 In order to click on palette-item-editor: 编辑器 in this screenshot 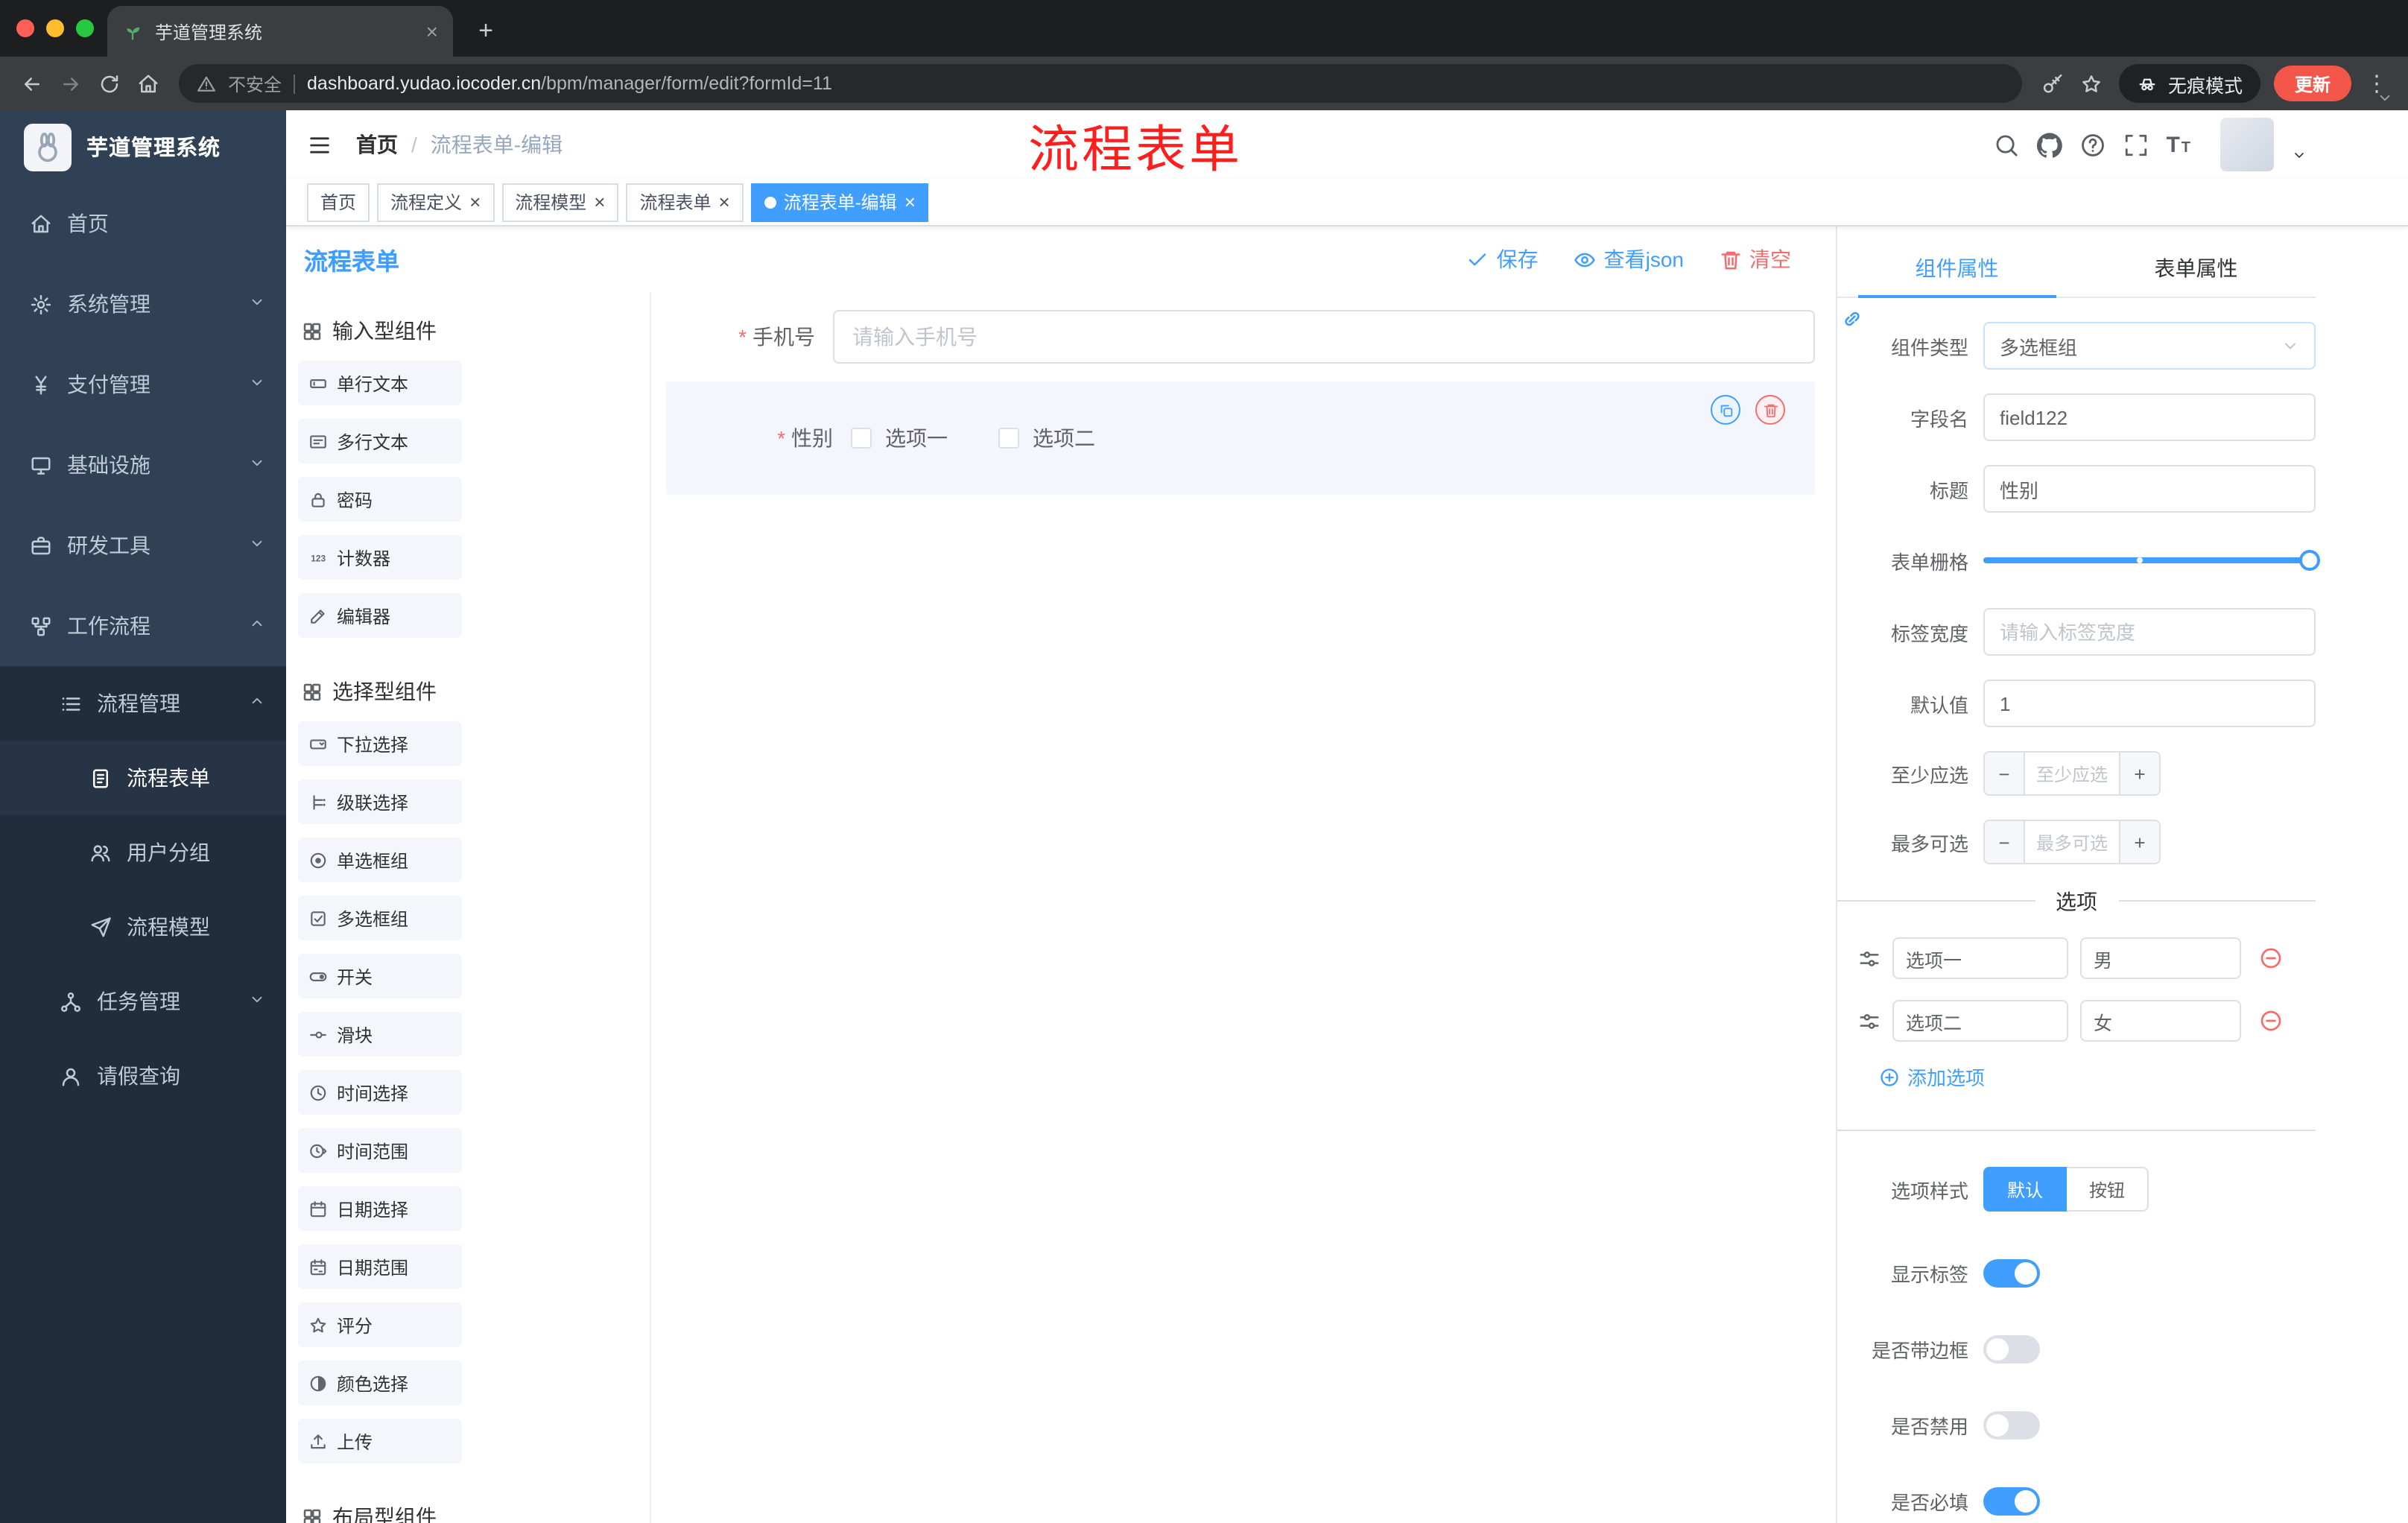, I will do `click(380, 615)`.